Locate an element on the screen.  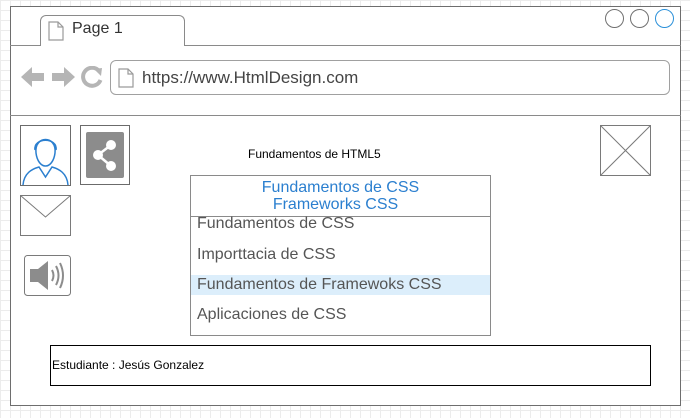
image-placeholder-icon is located at coordinates (625, 150).